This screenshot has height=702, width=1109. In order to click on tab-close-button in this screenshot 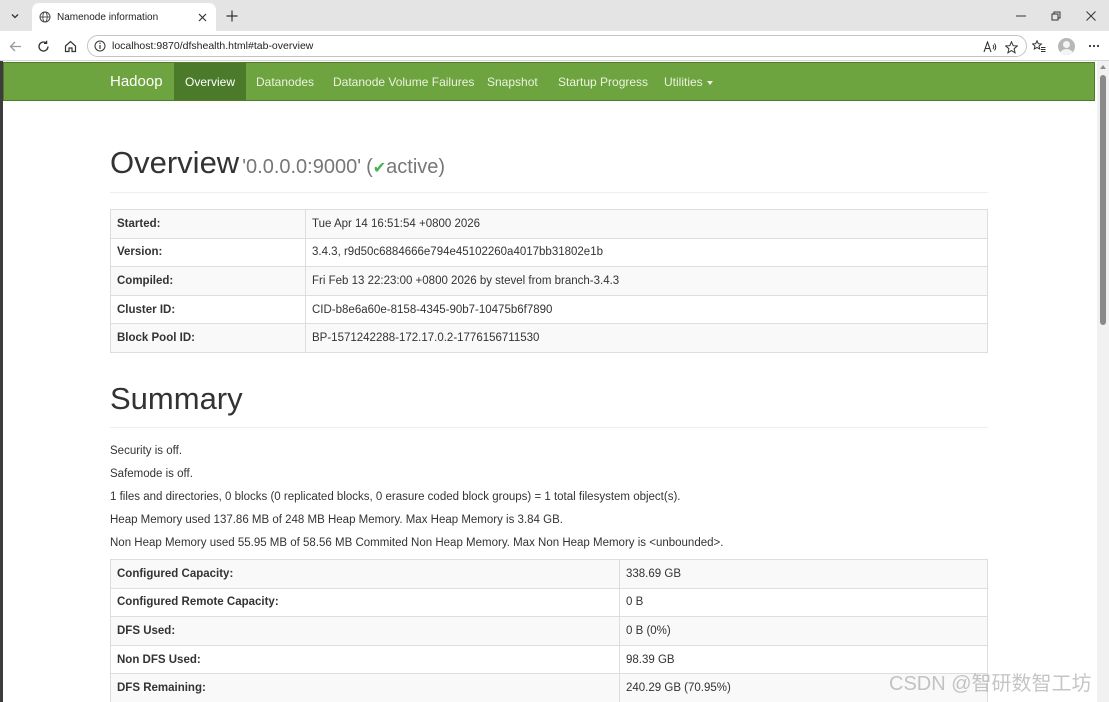, I will do `click(202, 17)`.